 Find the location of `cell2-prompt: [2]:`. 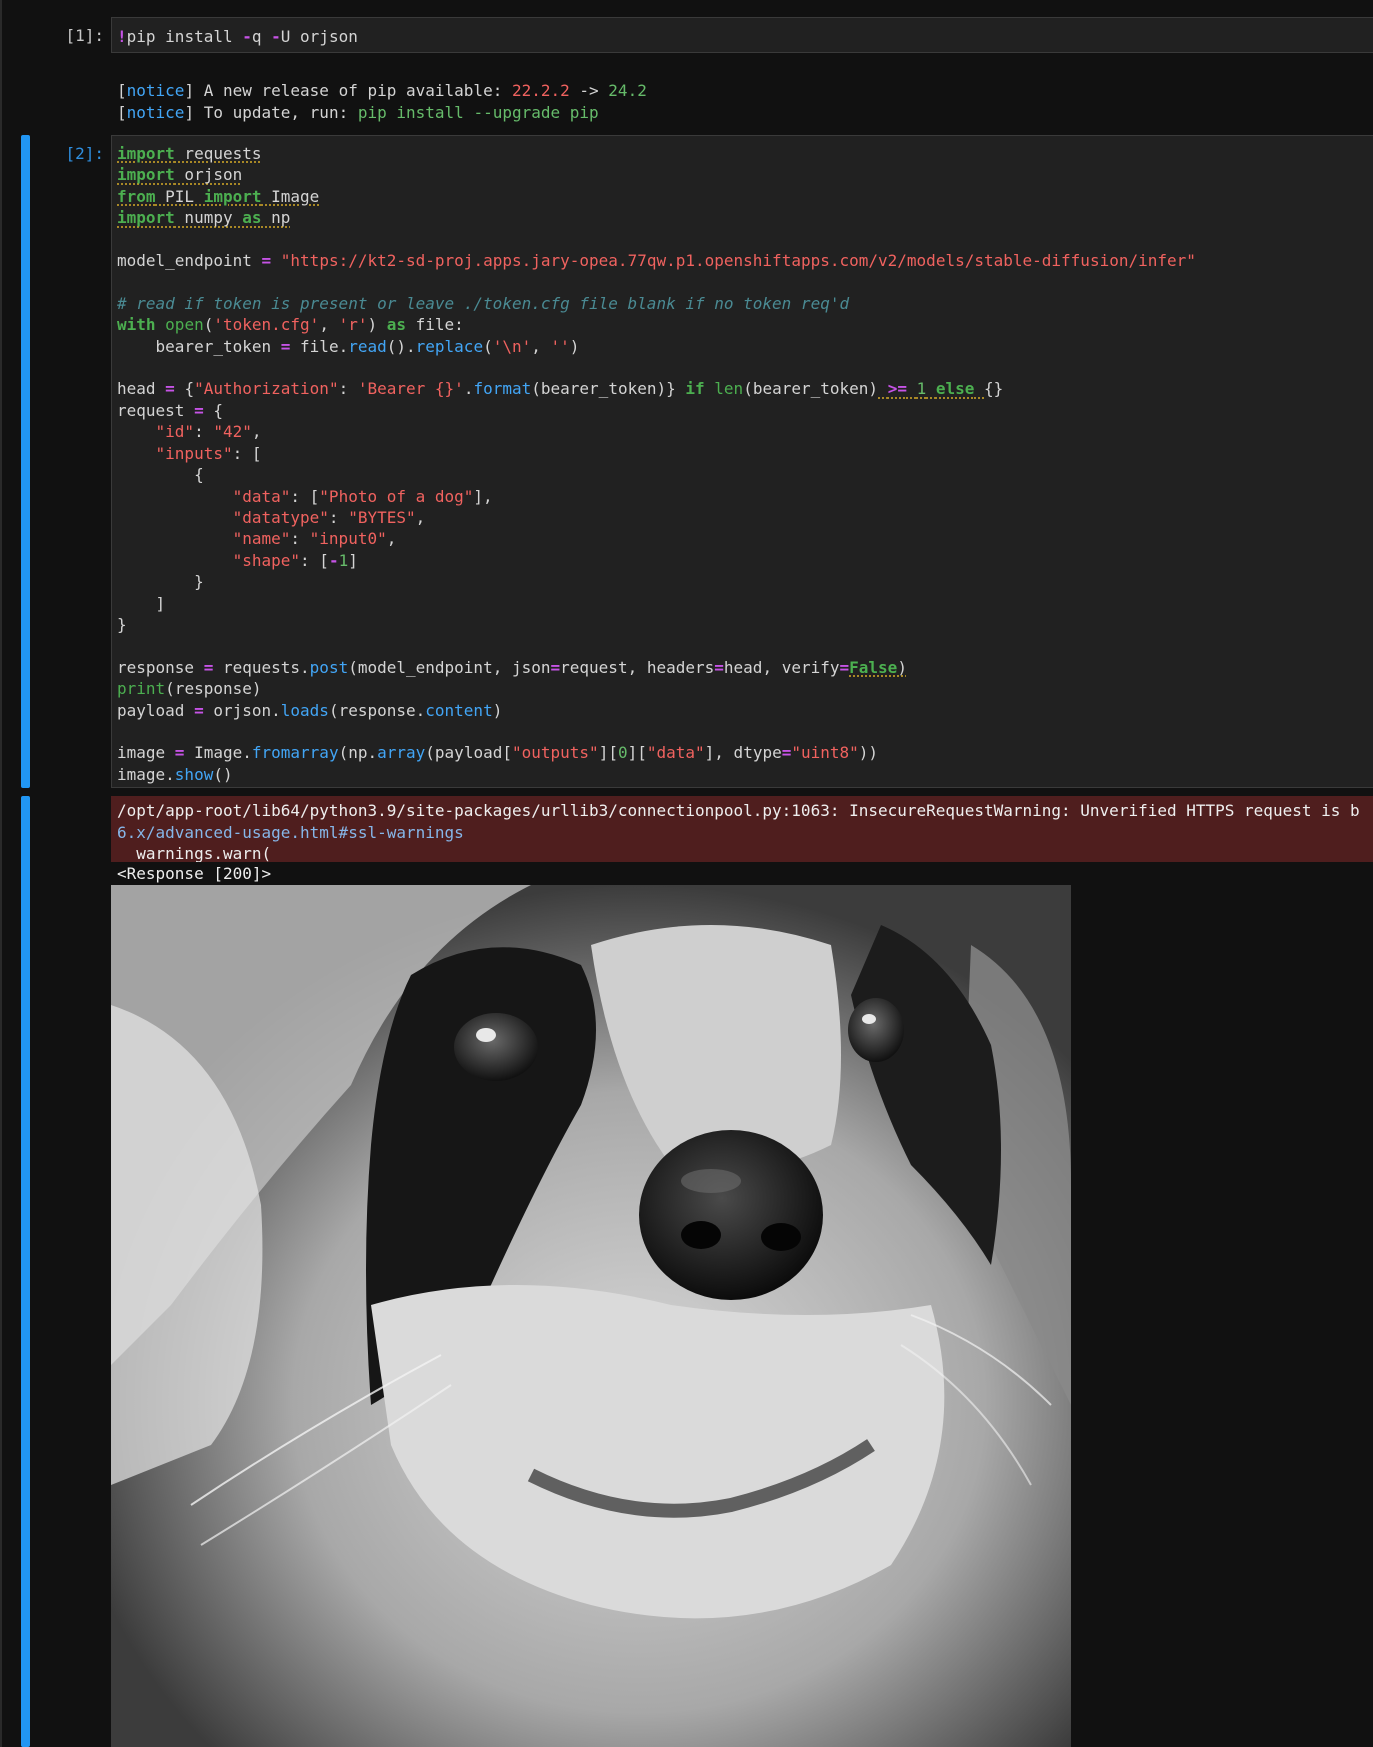

cell2-prompt: [2]: is located at coordinates (84, 153).